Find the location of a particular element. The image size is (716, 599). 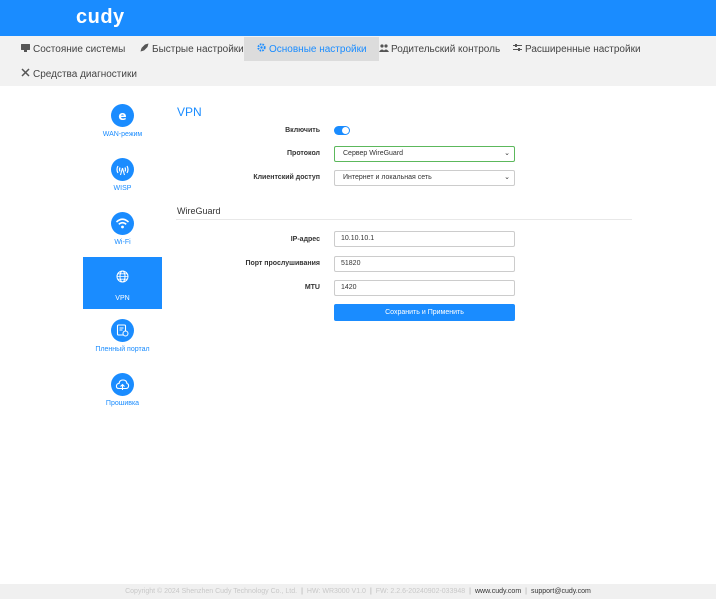

listen-port-field: 51820 is located at coordinates (424, 264).